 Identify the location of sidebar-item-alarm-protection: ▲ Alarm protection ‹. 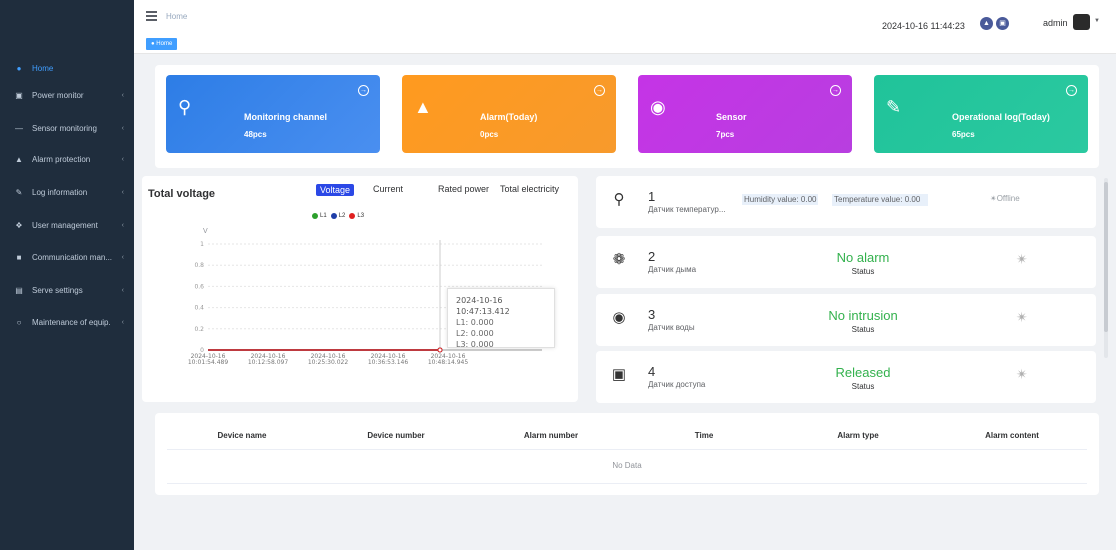
(67, 159).